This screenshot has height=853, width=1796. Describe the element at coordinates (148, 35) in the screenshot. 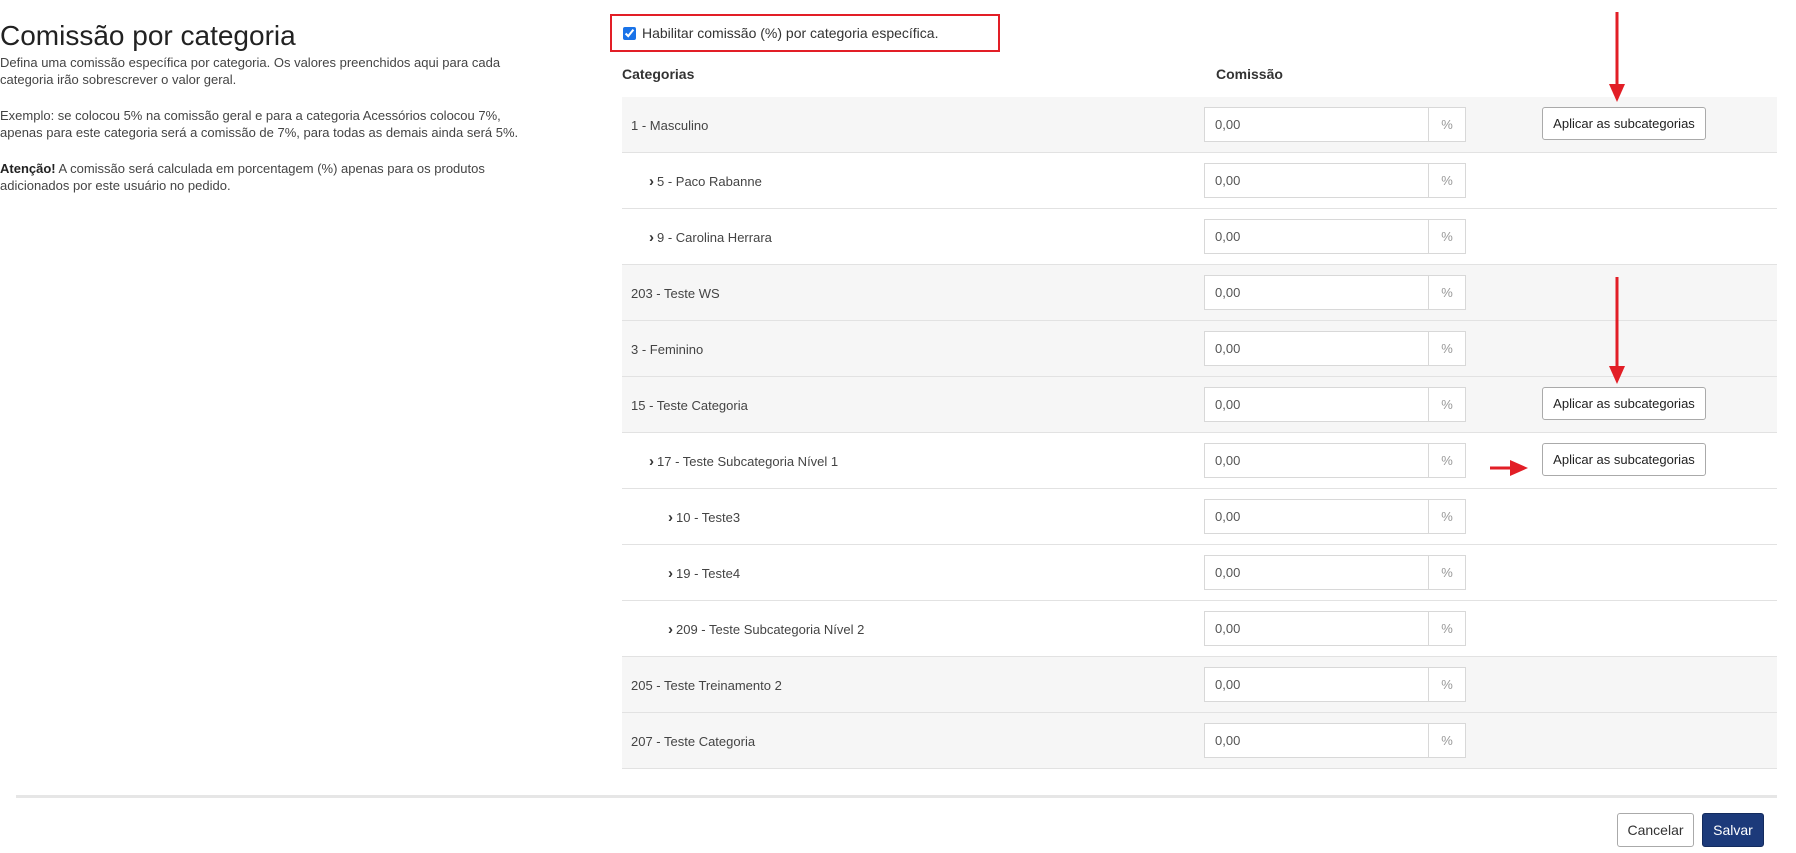

I see `page-title: Comissão por categoria` at that location.